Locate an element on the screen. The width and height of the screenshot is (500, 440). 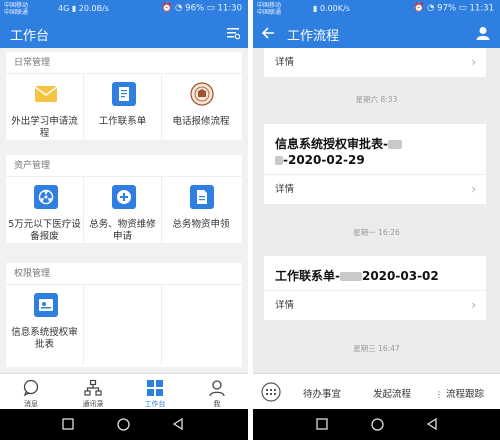
flow-card-partial: 详情 › is located at coordinates (375, 62).